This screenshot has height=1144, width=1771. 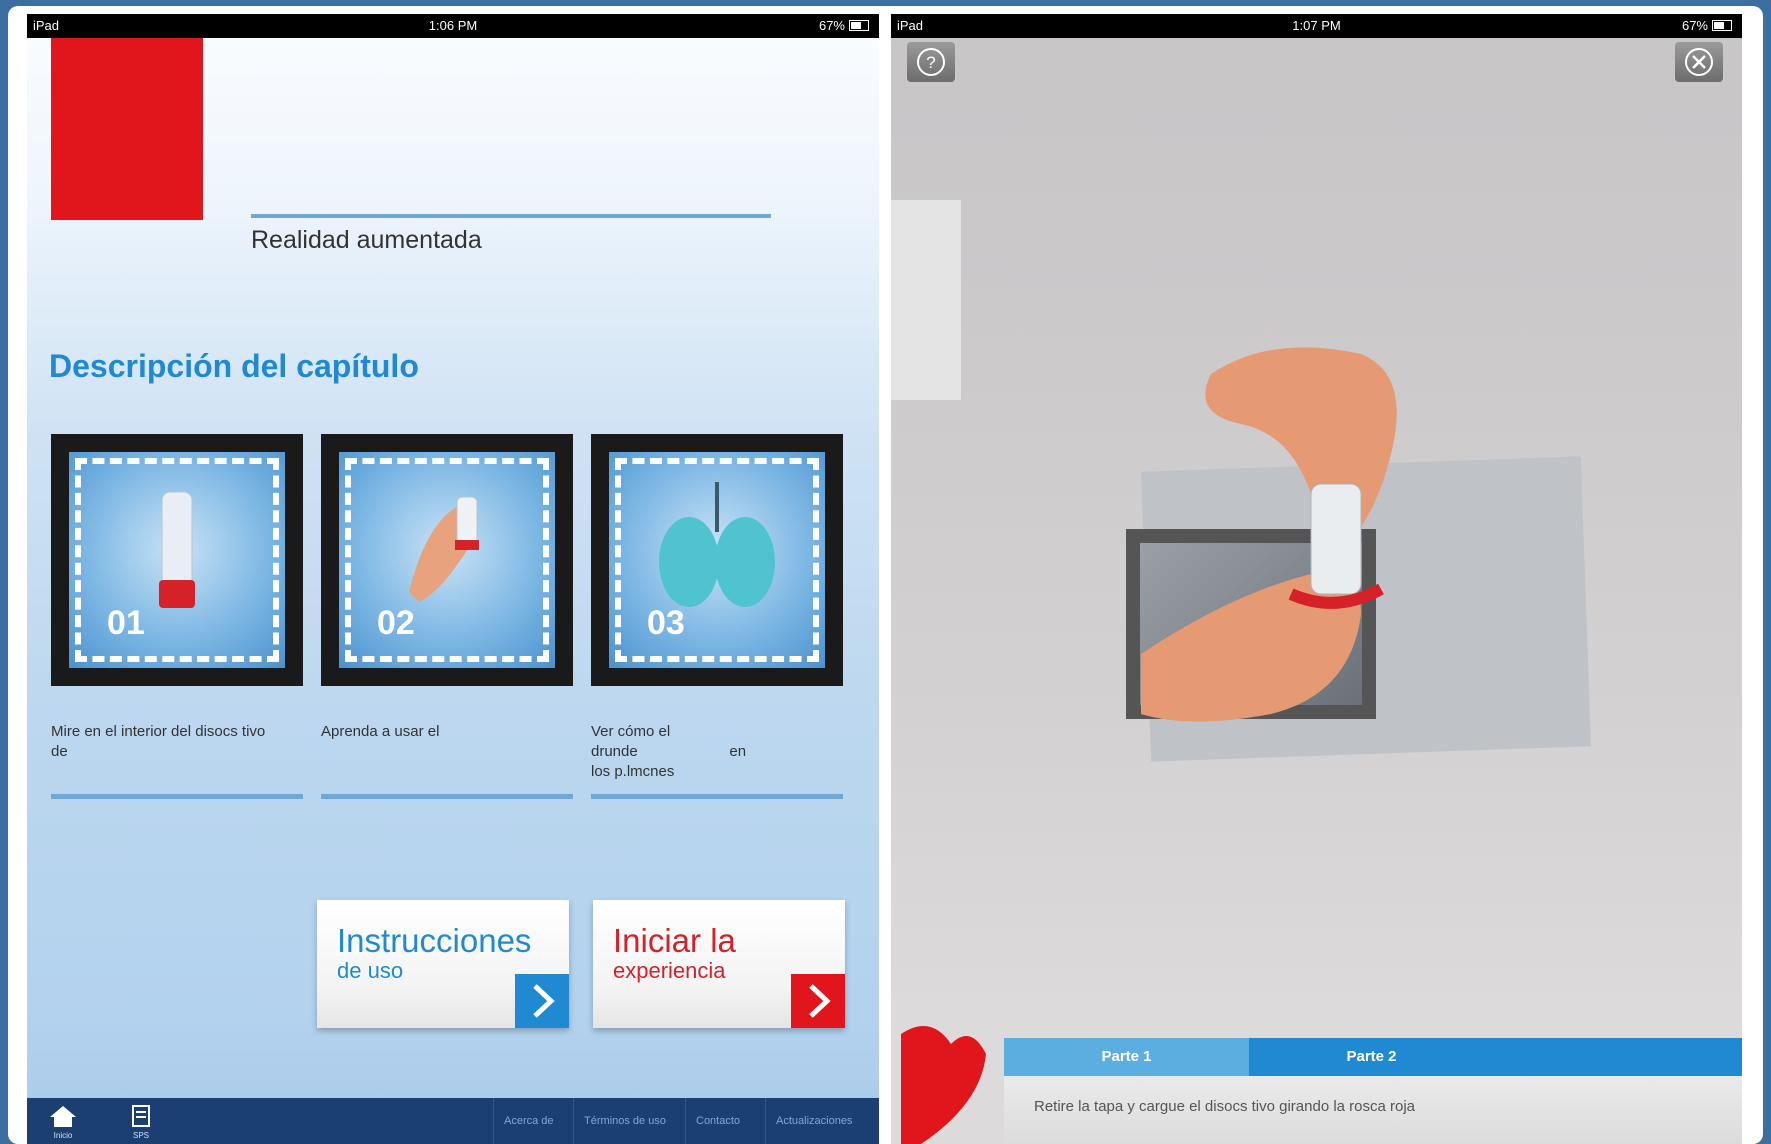 I want to click on part-tabs: Parte 1 Parte 2, so click(x=1373, y=1057).